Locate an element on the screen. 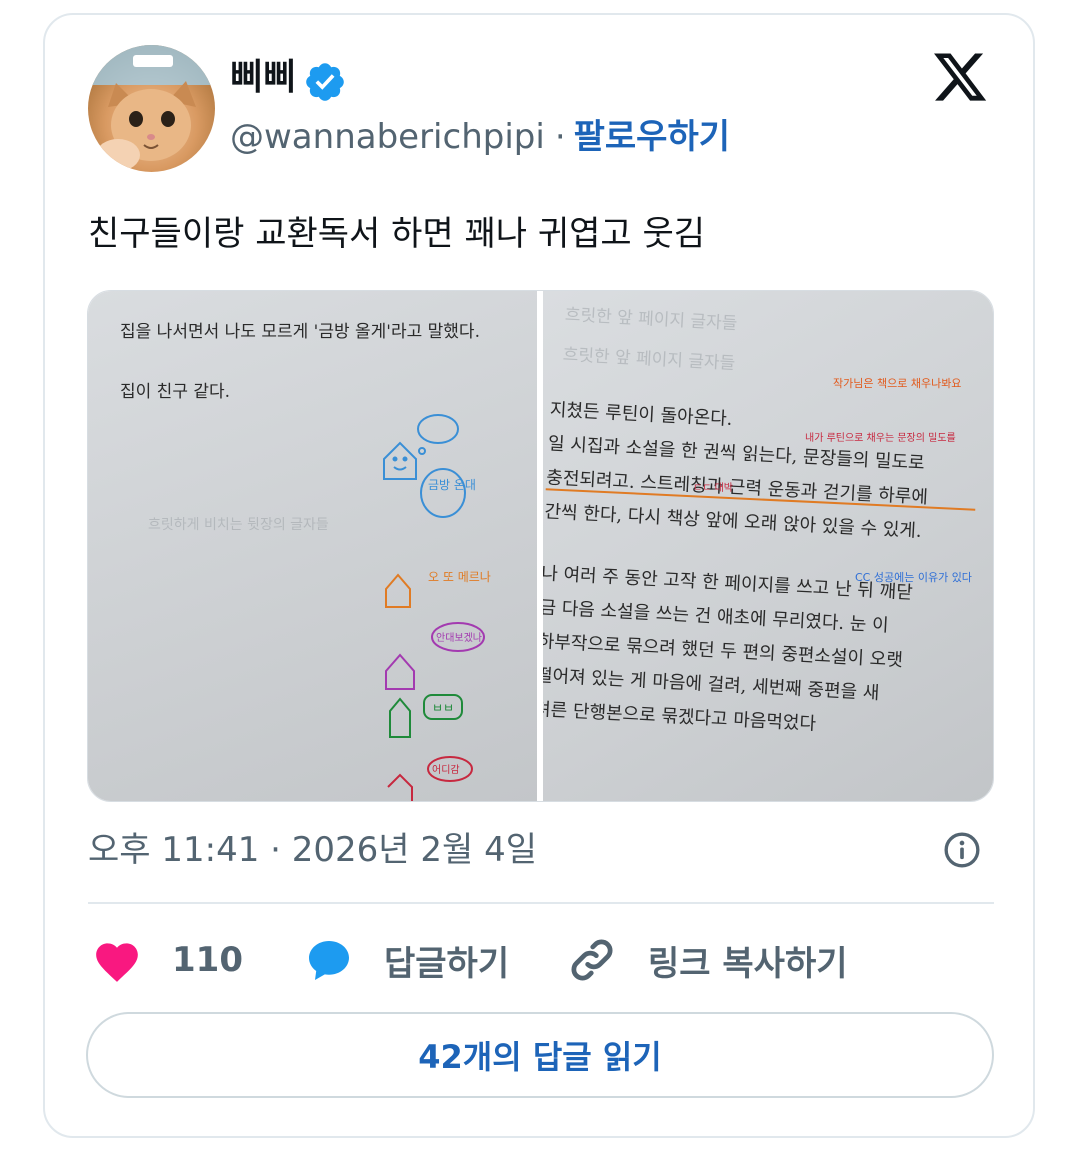 The height and width of the screenshot is (1151, 1080). handwritten-purple: 안대보겠나 is located at coordinates (459, 638).